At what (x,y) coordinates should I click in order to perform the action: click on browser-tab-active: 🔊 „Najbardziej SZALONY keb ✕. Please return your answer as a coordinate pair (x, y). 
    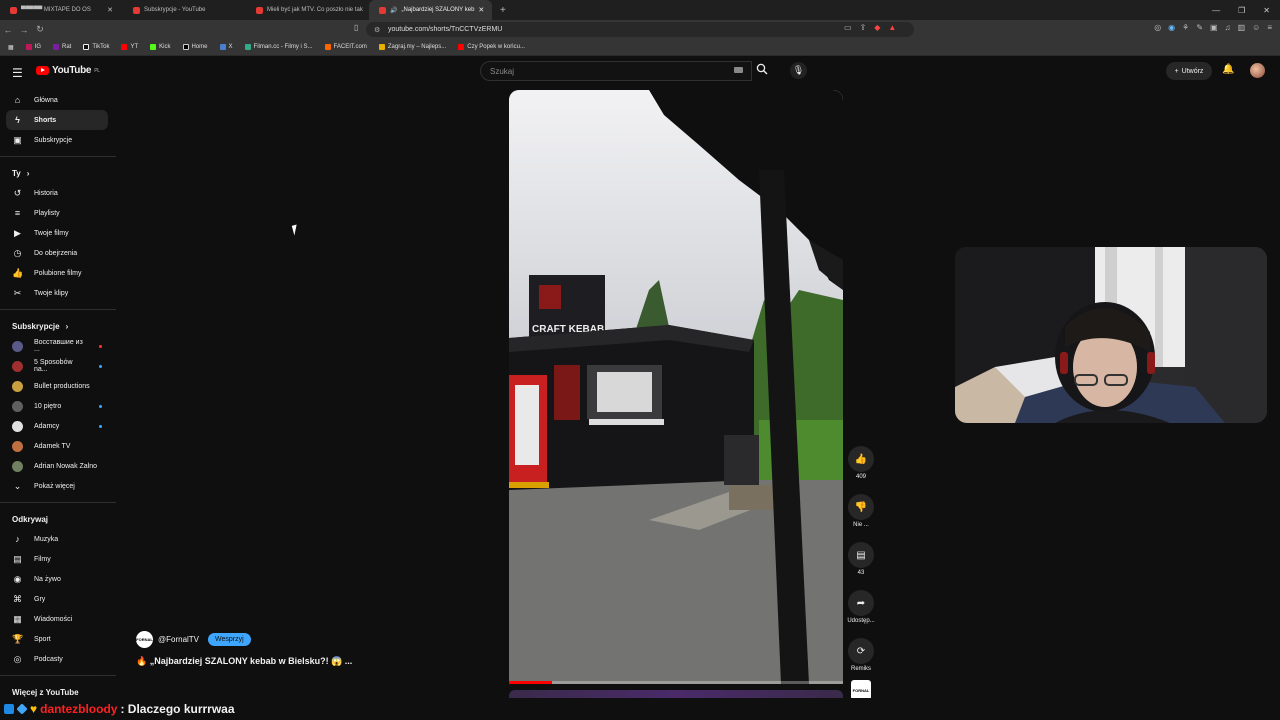
    Looking at the image, I should click on (430, 10).